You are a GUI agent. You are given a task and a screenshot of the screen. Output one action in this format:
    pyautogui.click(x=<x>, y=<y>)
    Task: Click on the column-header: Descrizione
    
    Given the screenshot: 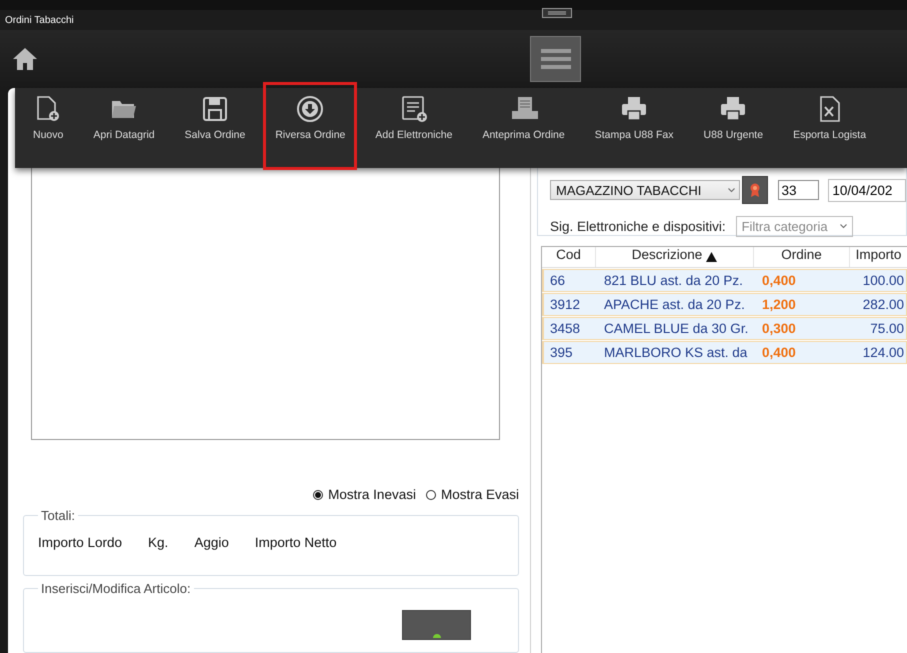 What is the action you would take?
    pyautogui.click(x=675, y=257)
    